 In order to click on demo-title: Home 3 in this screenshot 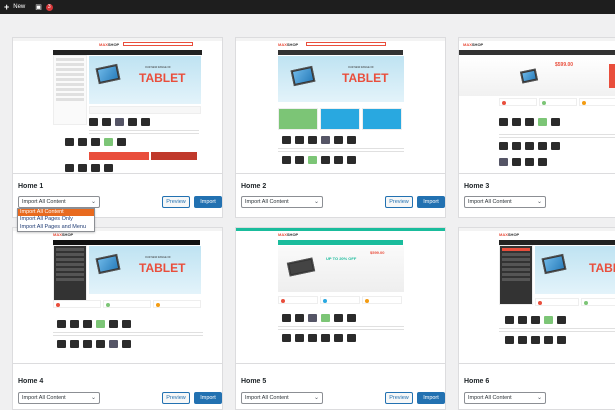, I will do `click(477, 186)`.